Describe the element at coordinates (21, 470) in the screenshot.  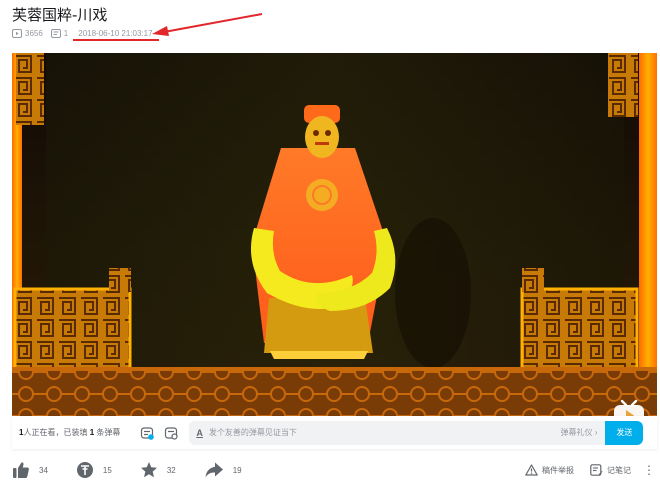
I see `thumbs-up-icon` at that location.